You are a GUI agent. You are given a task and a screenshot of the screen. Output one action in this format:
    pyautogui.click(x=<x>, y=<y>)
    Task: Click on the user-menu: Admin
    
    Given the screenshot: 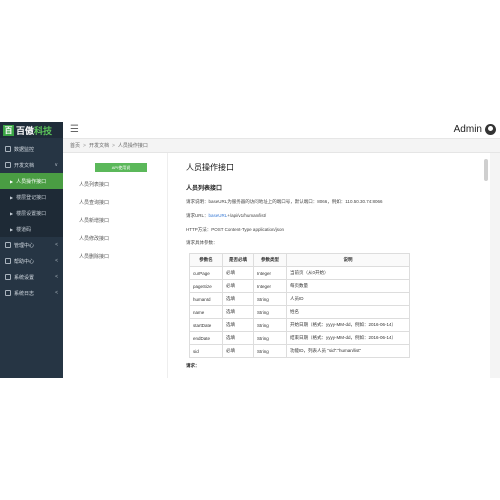 What is the action you would take?
    pyautogui.click(x=475, y=129)
    